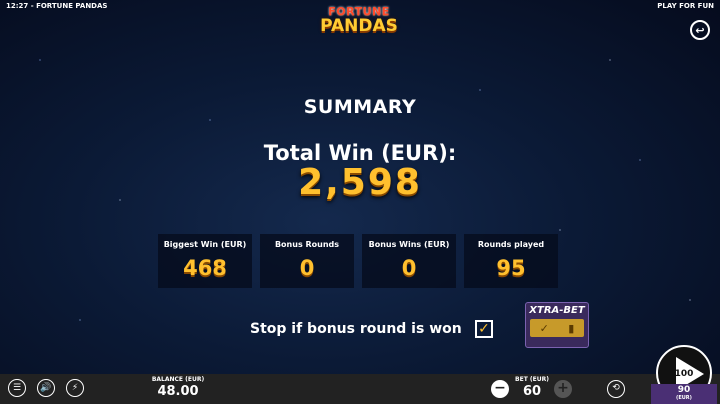  What do you see at coordinates (205, 268) in the screenshot?
I see `stat-value: 468` at bounding box center [205, 268].